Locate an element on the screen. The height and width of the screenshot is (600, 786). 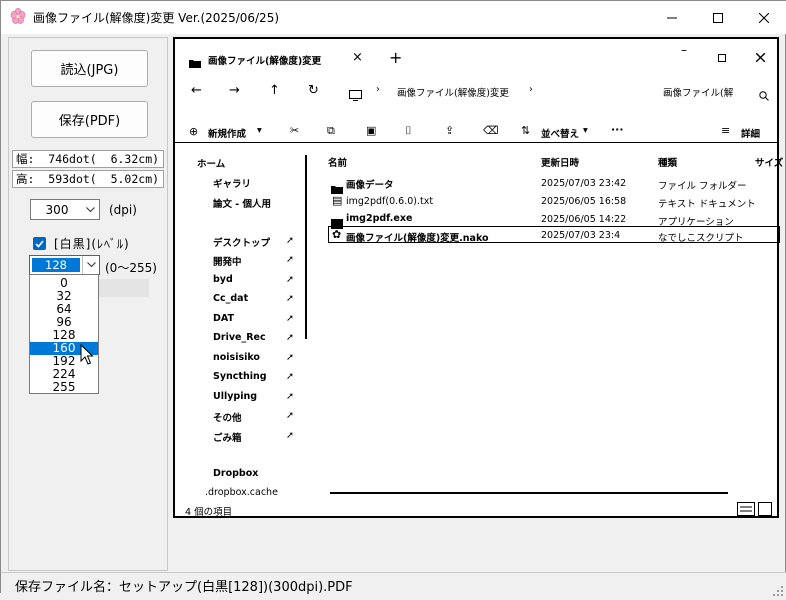
title-bar: 画像ファイル(解像度)変更 Ver.(2025/06/25) is located at coordinates (393, 17).